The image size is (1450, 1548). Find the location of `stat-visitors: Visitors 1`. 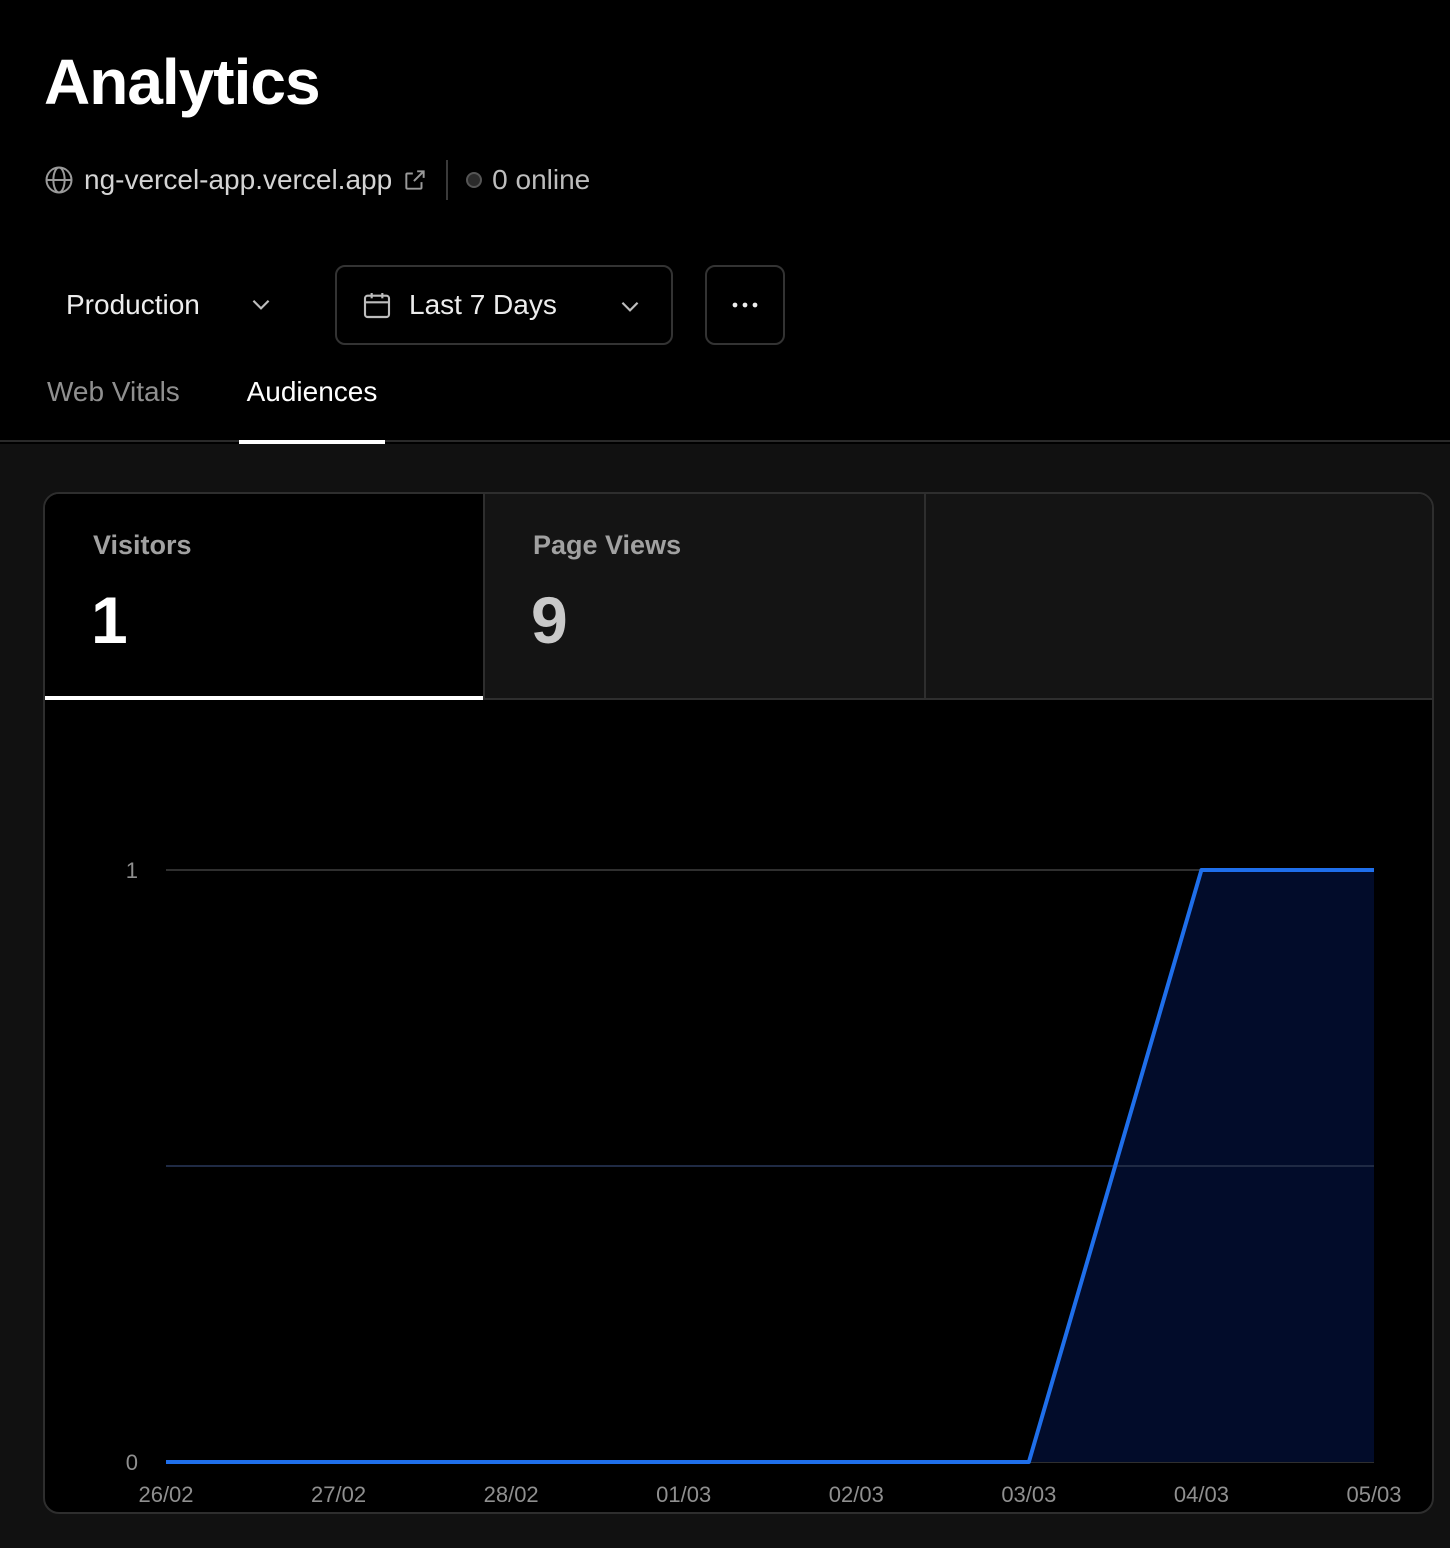

stat-visitors: Visitors 1 is located at coordinates (265, 597).